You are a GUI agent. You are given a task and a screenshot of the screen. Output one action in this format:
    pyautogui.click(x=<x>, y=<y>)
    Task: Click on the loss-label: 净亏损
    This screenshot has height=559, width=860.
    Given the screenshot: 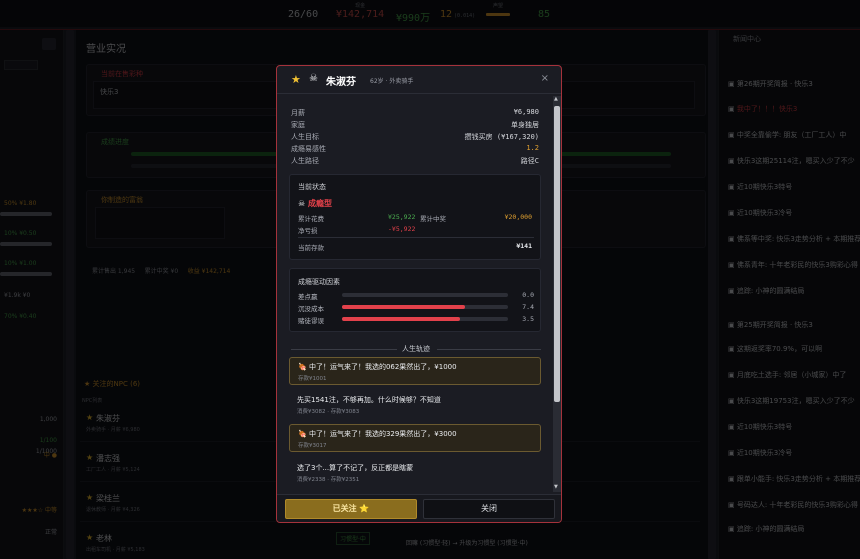 What is the action you would take?
    pyautogui.click(x=308, y=231)
    